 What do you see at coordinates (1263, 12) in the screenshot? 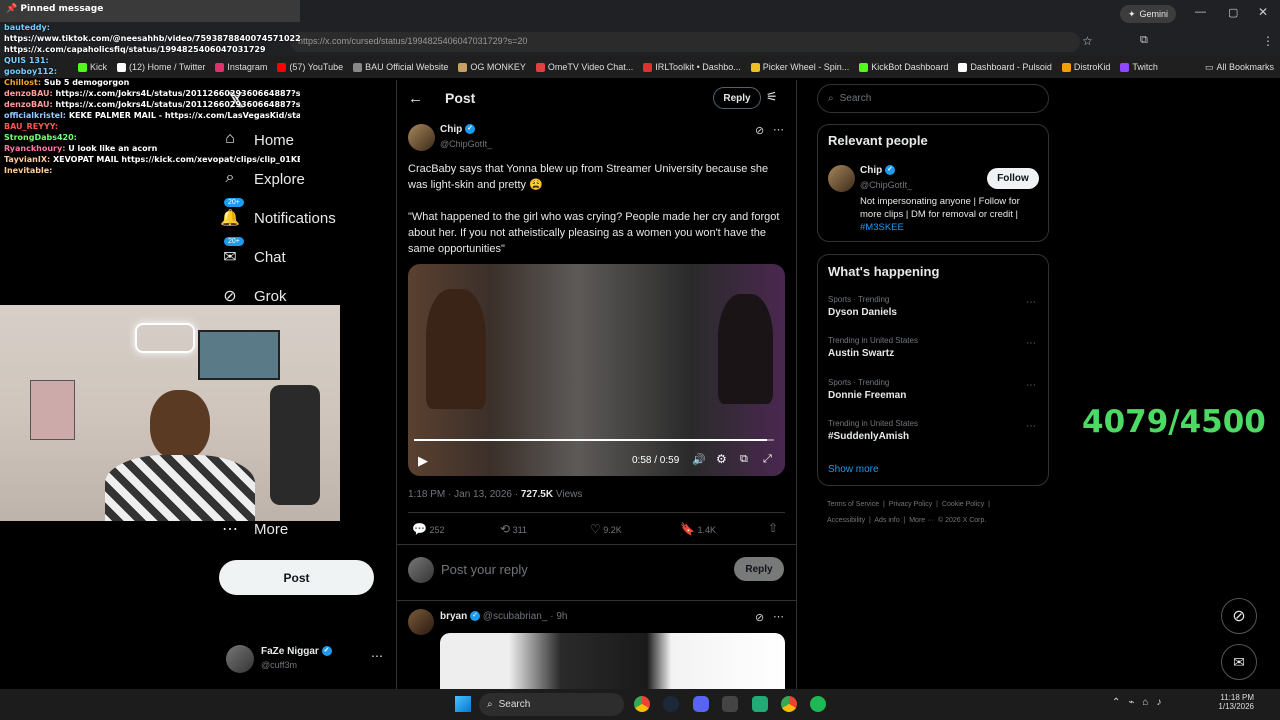
I see `close-window-button: ✕` at bounding box center [1263, 12].